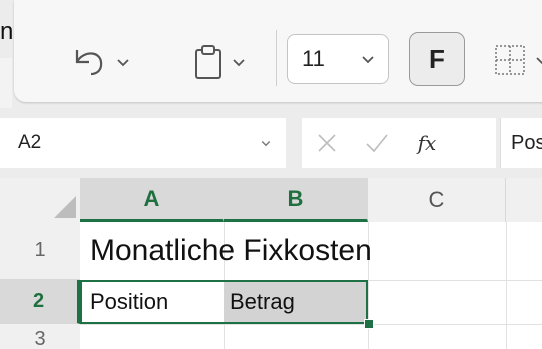 This screenshot has width=542, height=349. I want to click on insert-function-button: fx, so click(427, 143).